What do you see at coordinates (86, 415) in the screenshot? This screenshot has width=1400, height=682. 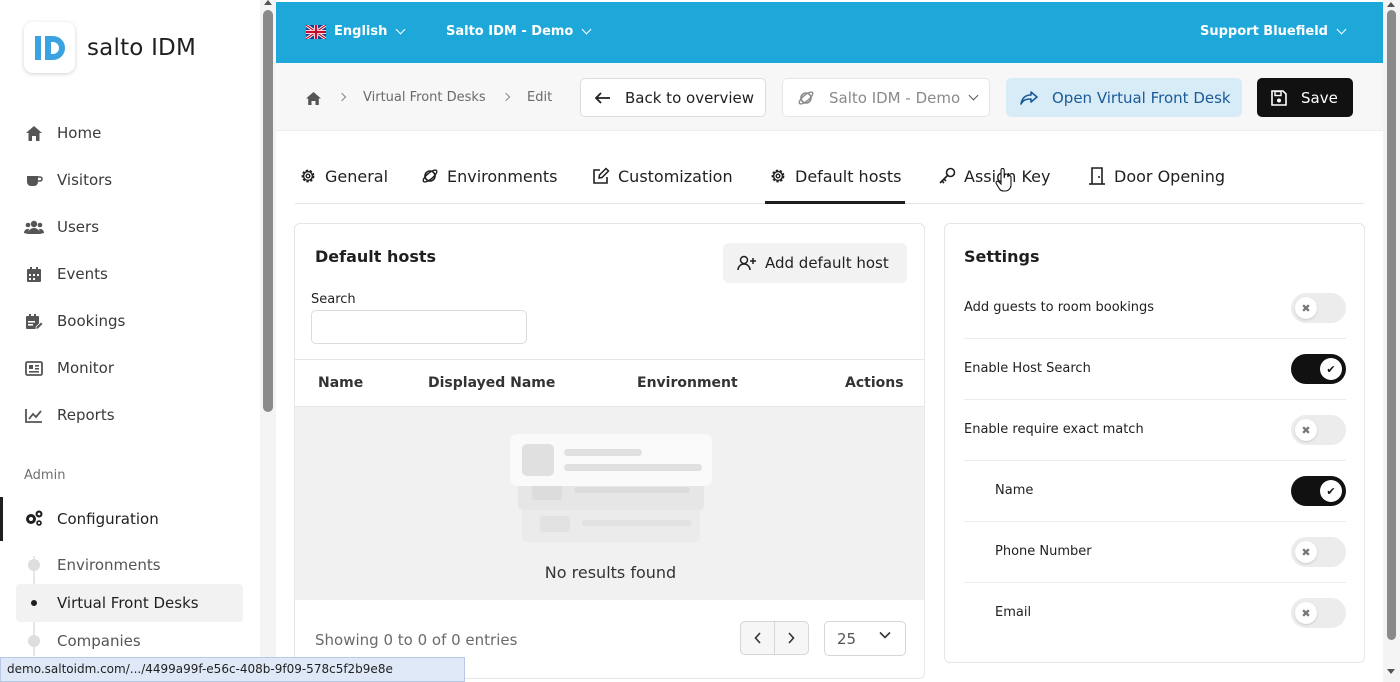 I see `sidebar-item-label: Reports` at bounding box center [86, 415].